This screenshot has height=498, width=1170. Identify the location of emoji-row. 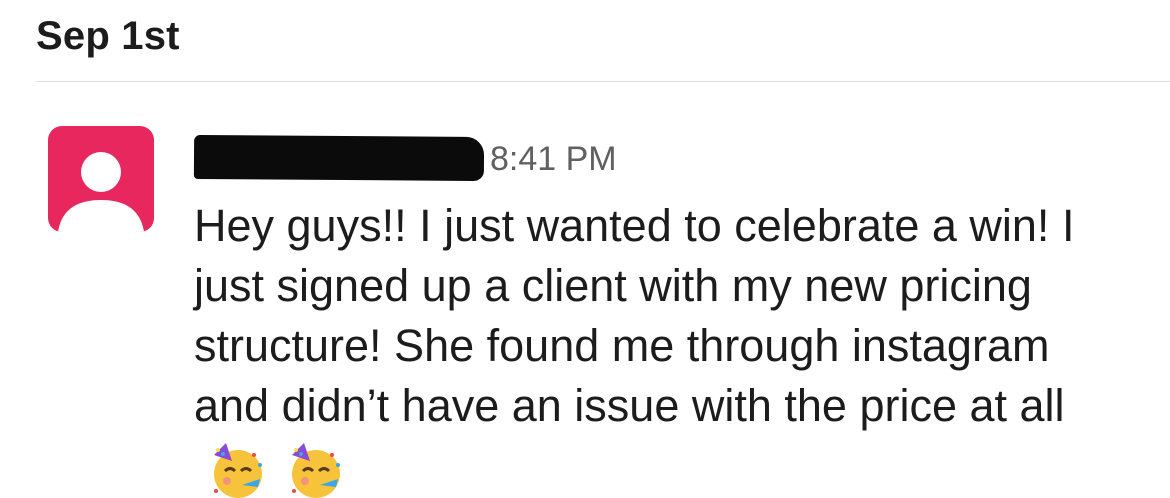
(286, 468).